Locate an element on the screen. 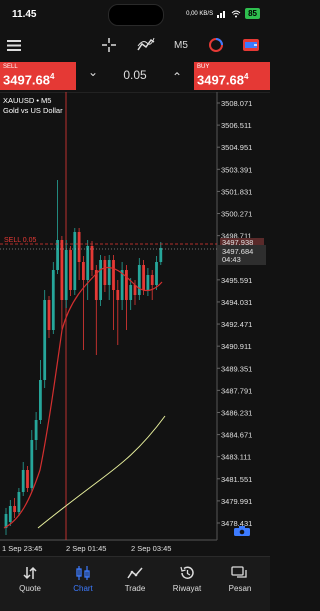  quote-arrows-icon is located at coordinates (30, 573).